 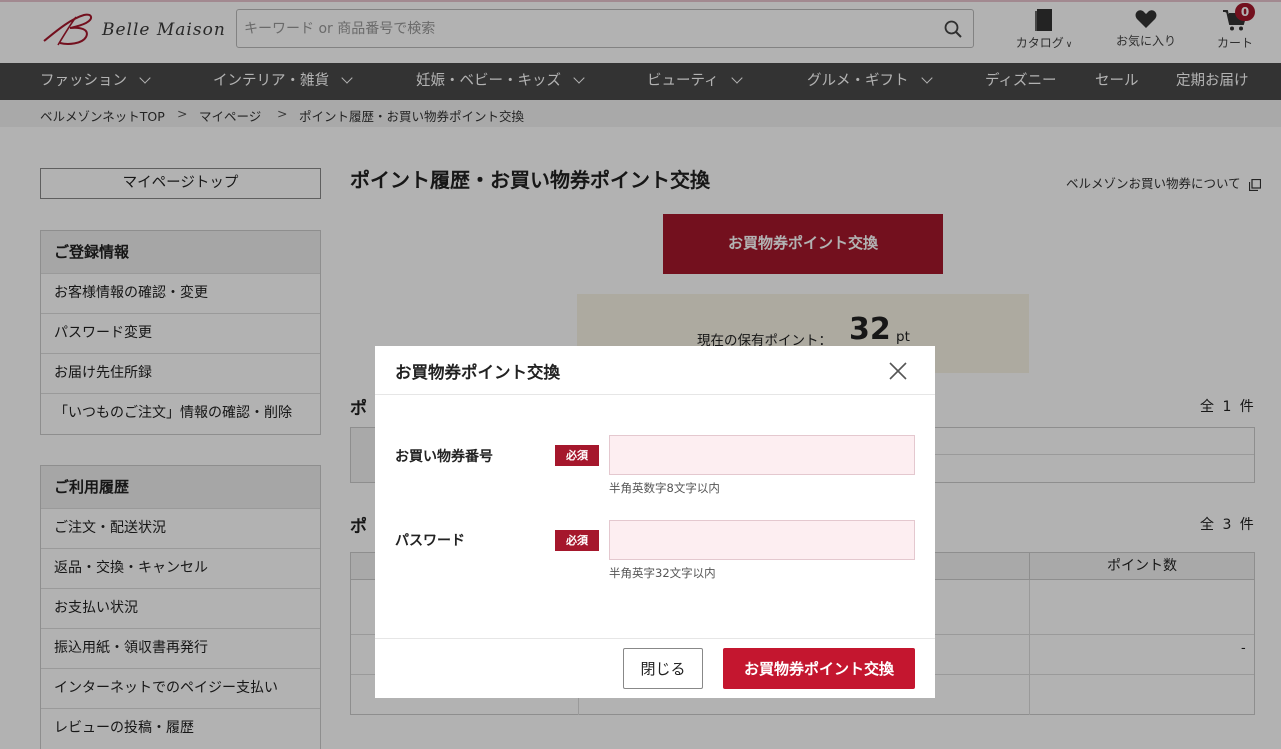 I want to click on password-hint: 半角英字32文字以内, so click(x=662, y=573).